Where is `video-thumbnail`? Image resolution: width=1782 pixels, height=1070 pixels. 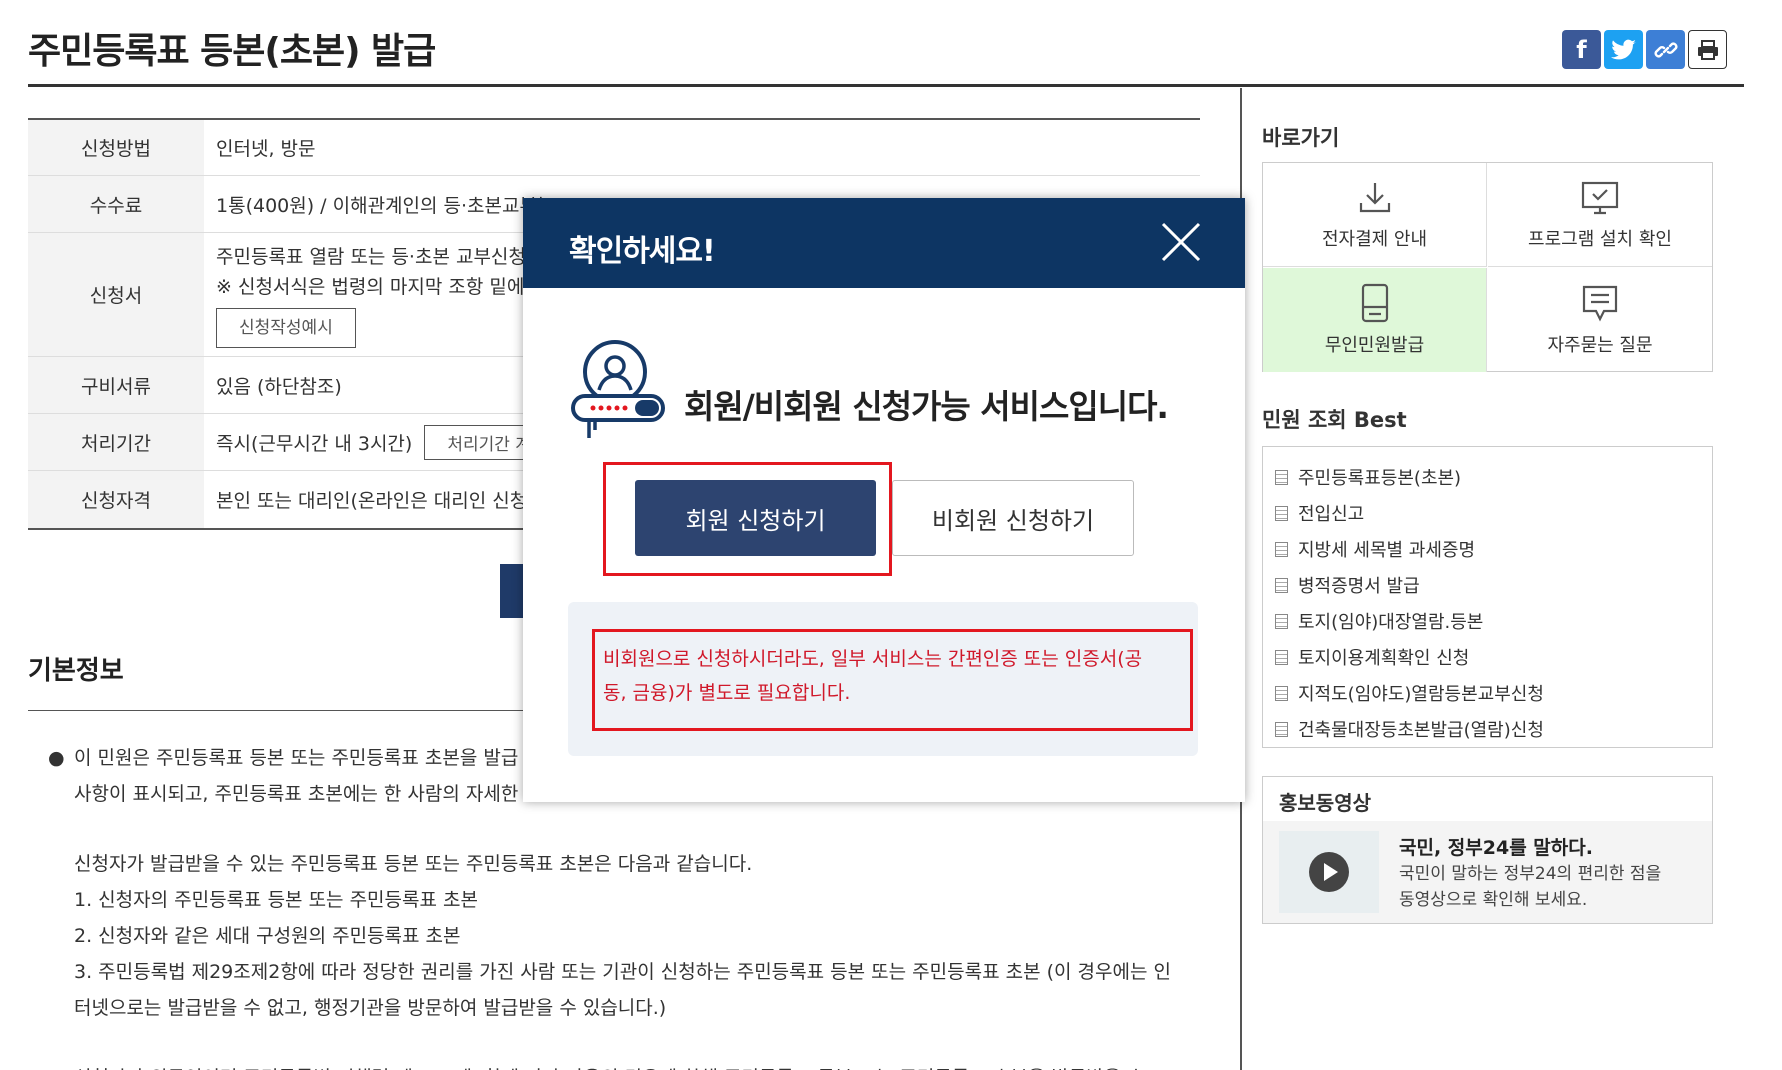
video-thumbnail is located at coordinates (1329, 872).